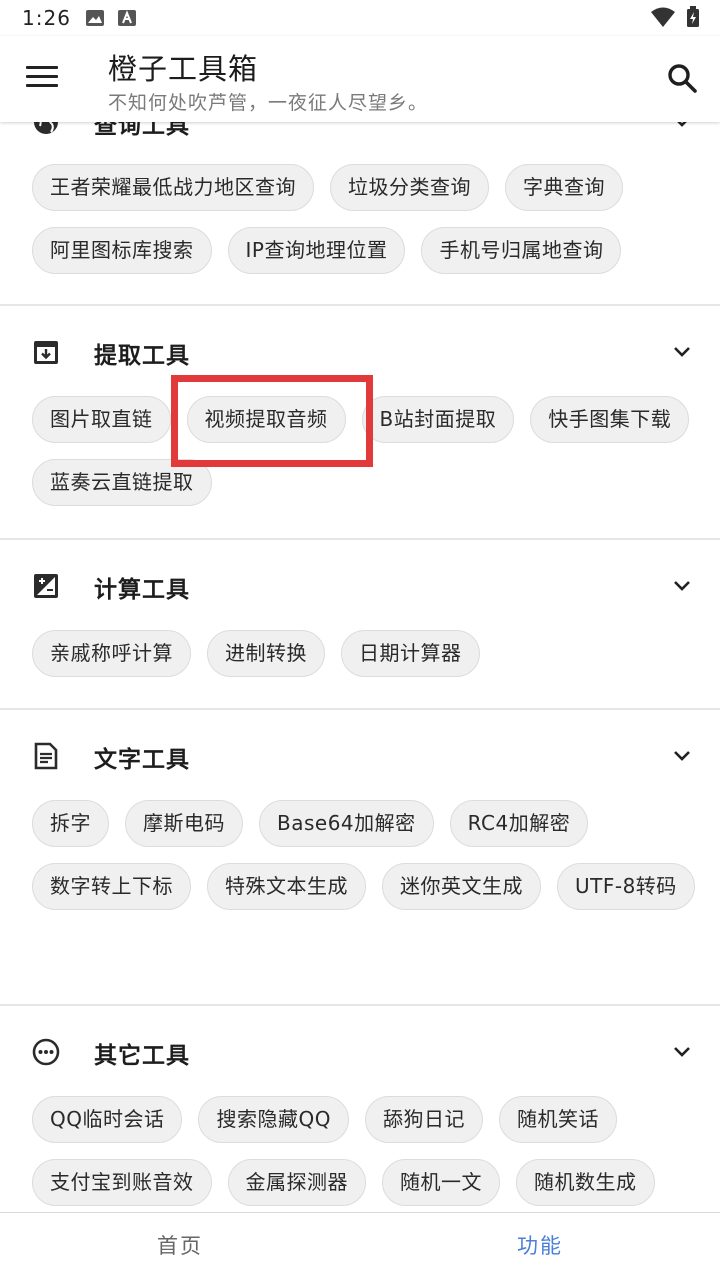  I want to click on section-header: 文字工具, so click(360, 756).